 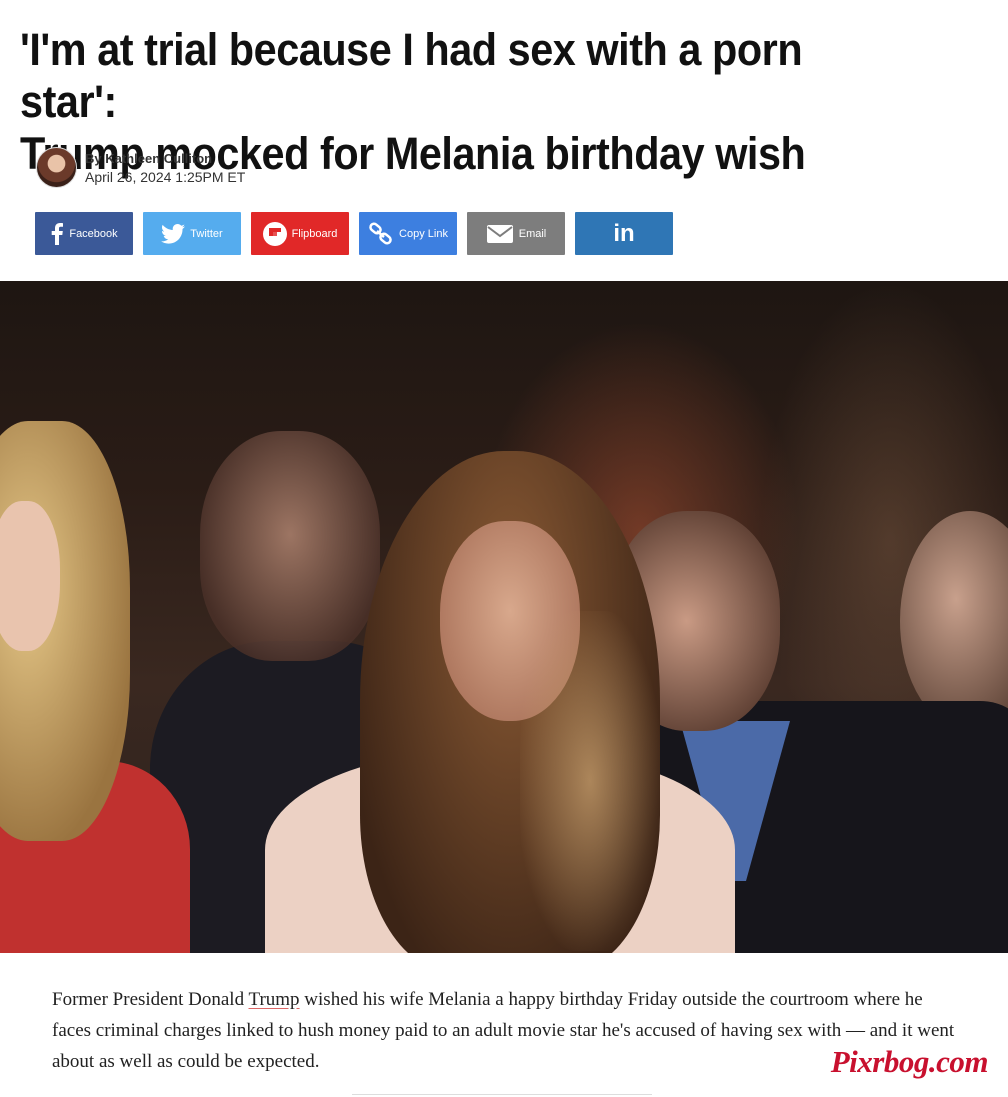 I want to click on author-name: By Kathleen Culliton, so click(x=165, y=158).